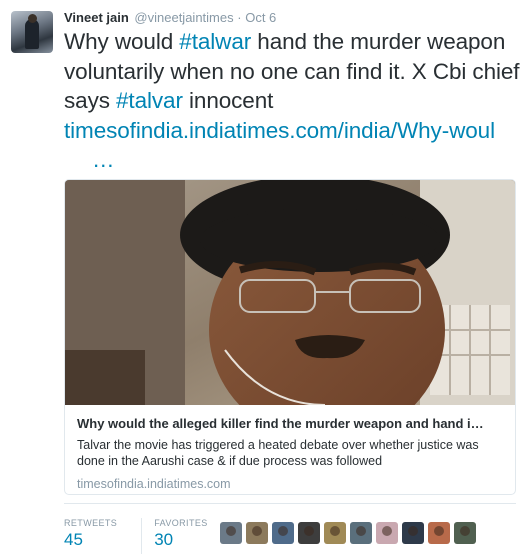 The width and height of the screenshot is (531, 559). Describe the element at coordinates (260, 17) in the screenshot. I see `tweet-timestamp: Oct 6` at that location.